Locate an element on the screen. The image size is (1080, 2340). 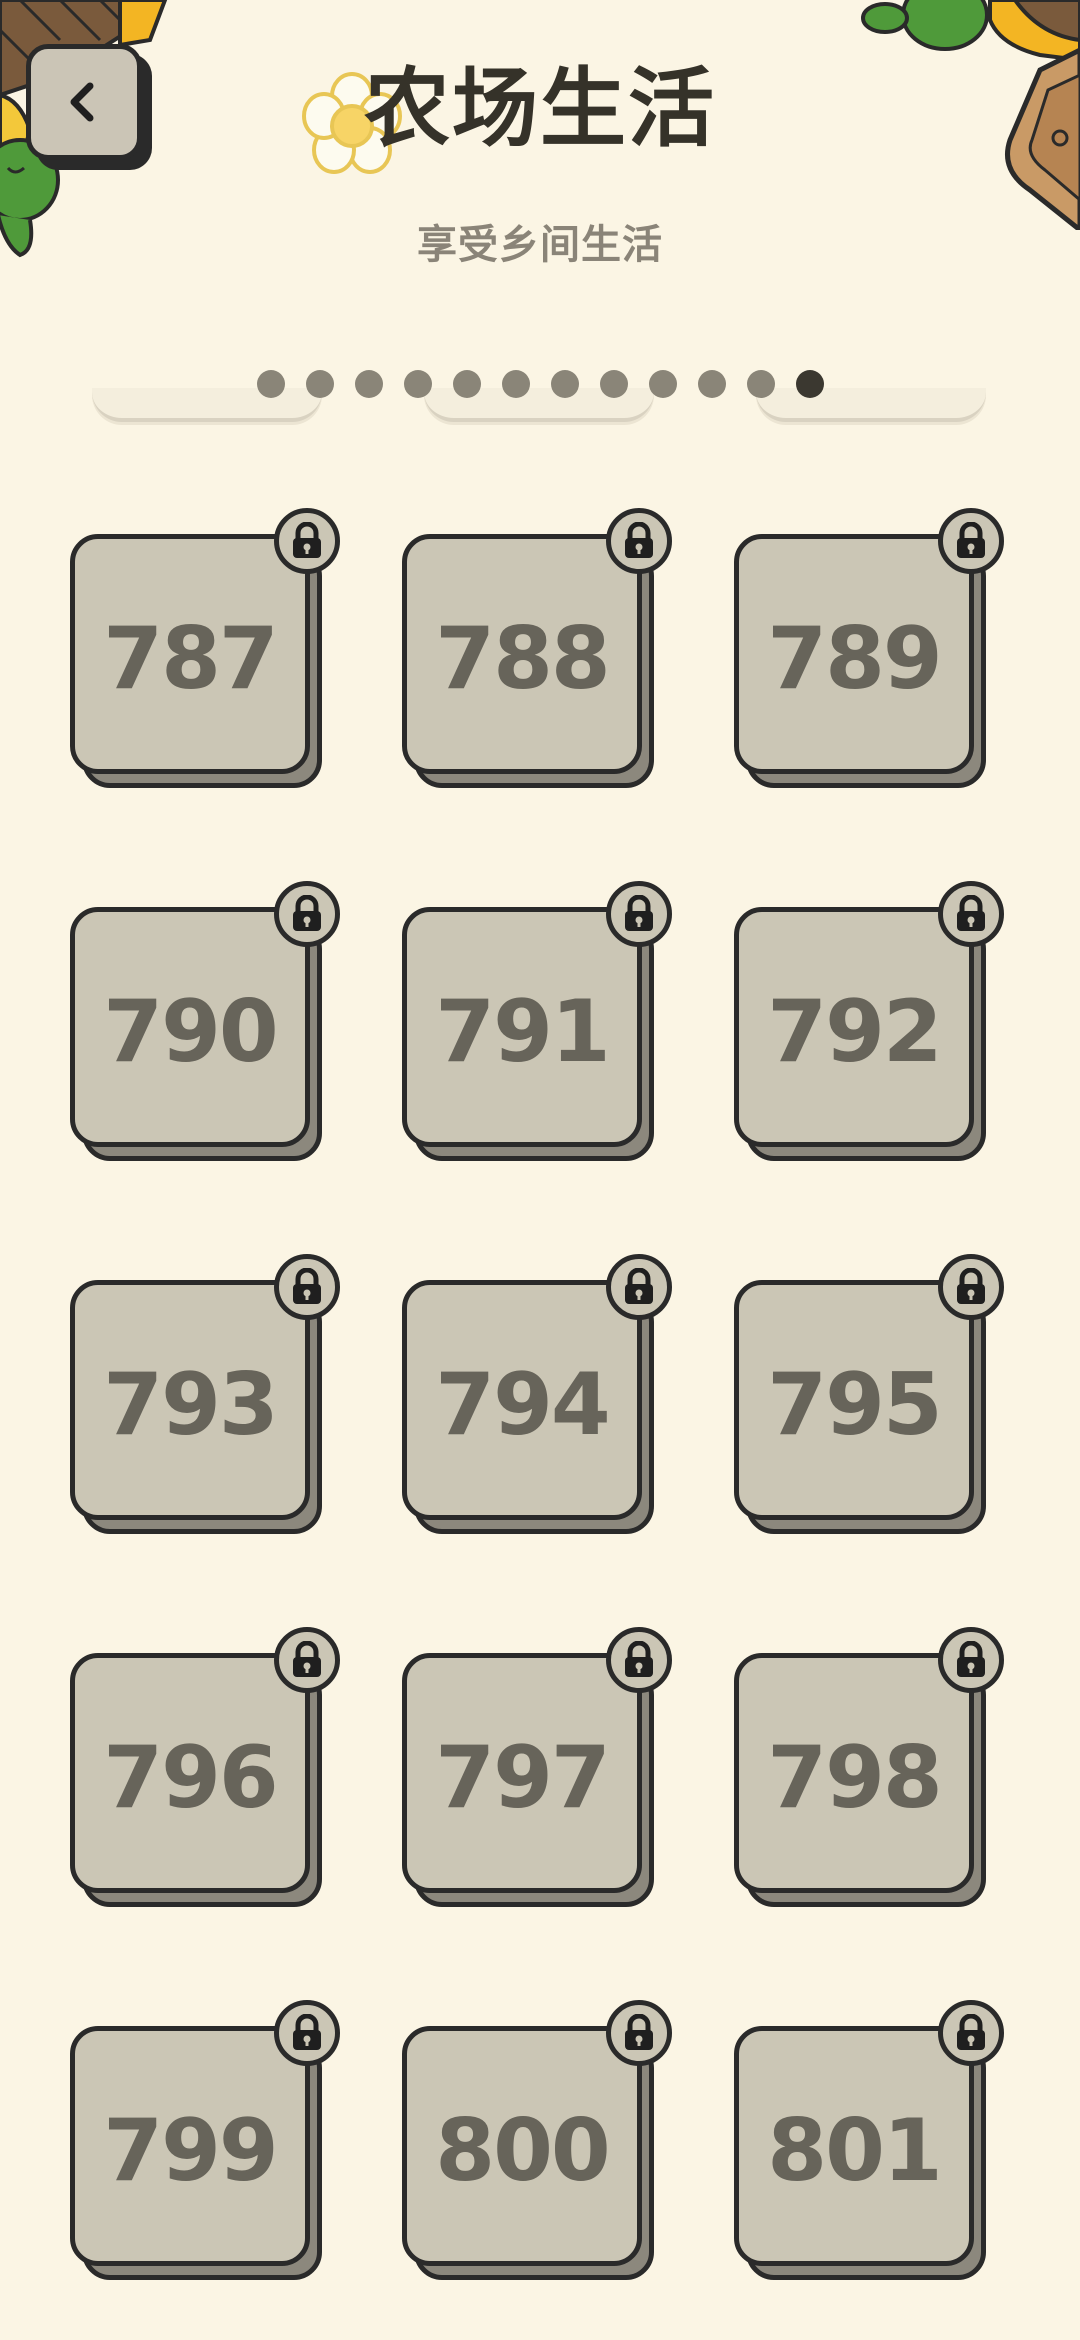
level-tile-794: 794 is located at coordinates (537, 1394).